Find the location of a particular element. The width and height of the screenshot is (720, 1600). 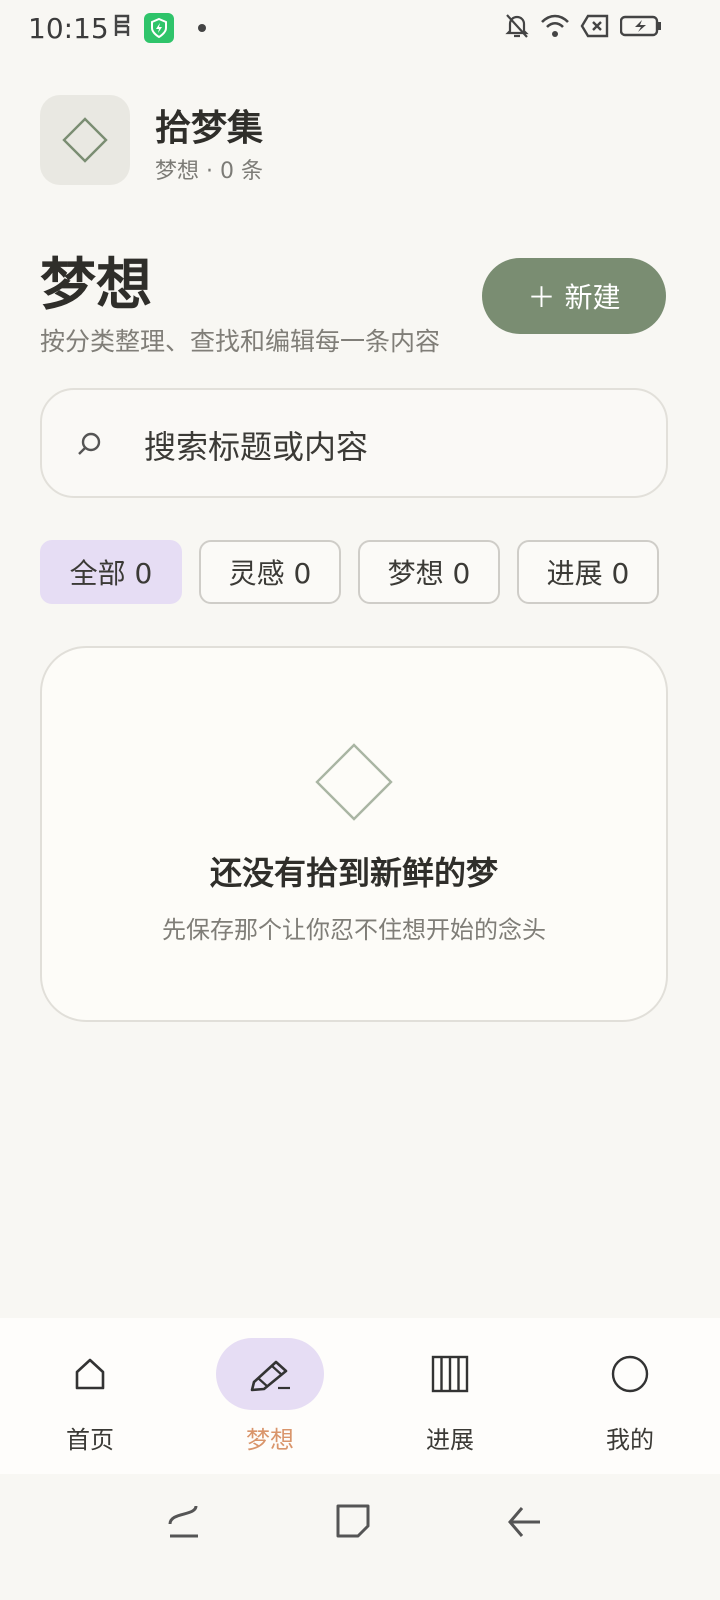

new-button-label: ＋ 新建 is located at coordinates (574, 297).